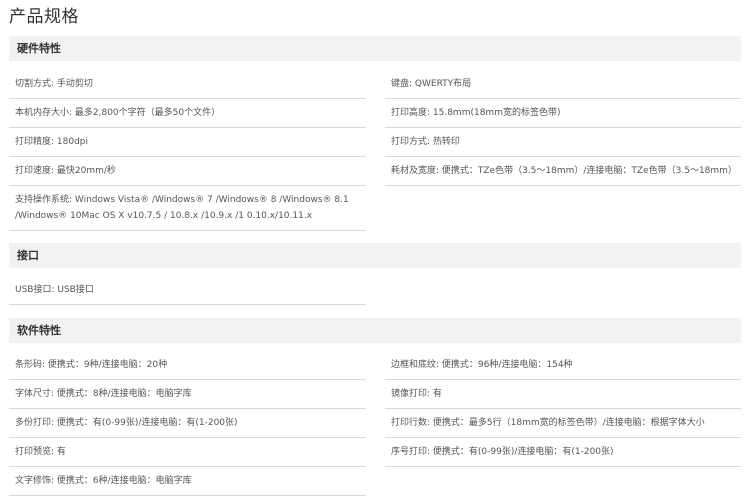 The height and width of the screenshot is (499, 750). Describe the element at coordinates (563, 423) in the screenshot. I see `spec-print-lines: 打印行数: 便携式：最多5行（18mm宽的标签色带）/连接电脑：根据字体大小` at that location.